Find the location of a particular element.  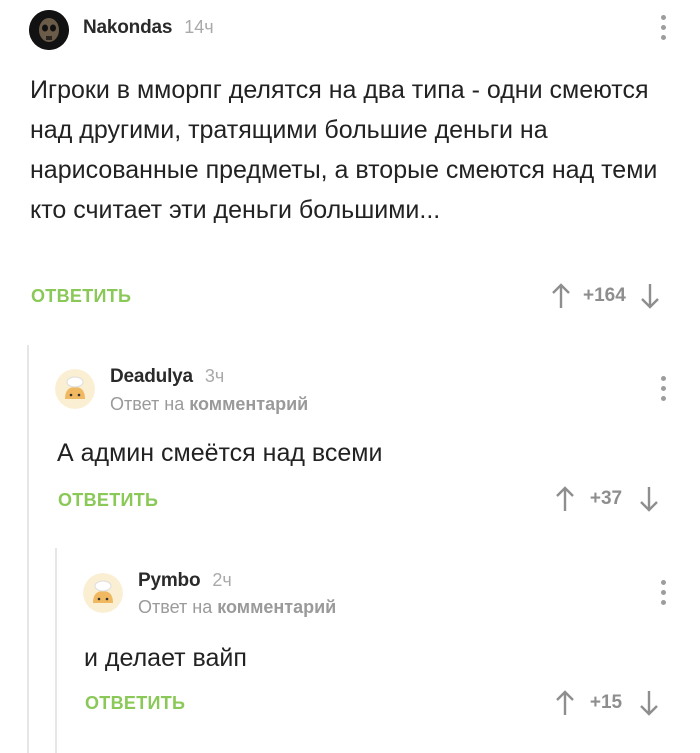

comment-header: Nakondas 14ч is located at coordinates (148, 28).